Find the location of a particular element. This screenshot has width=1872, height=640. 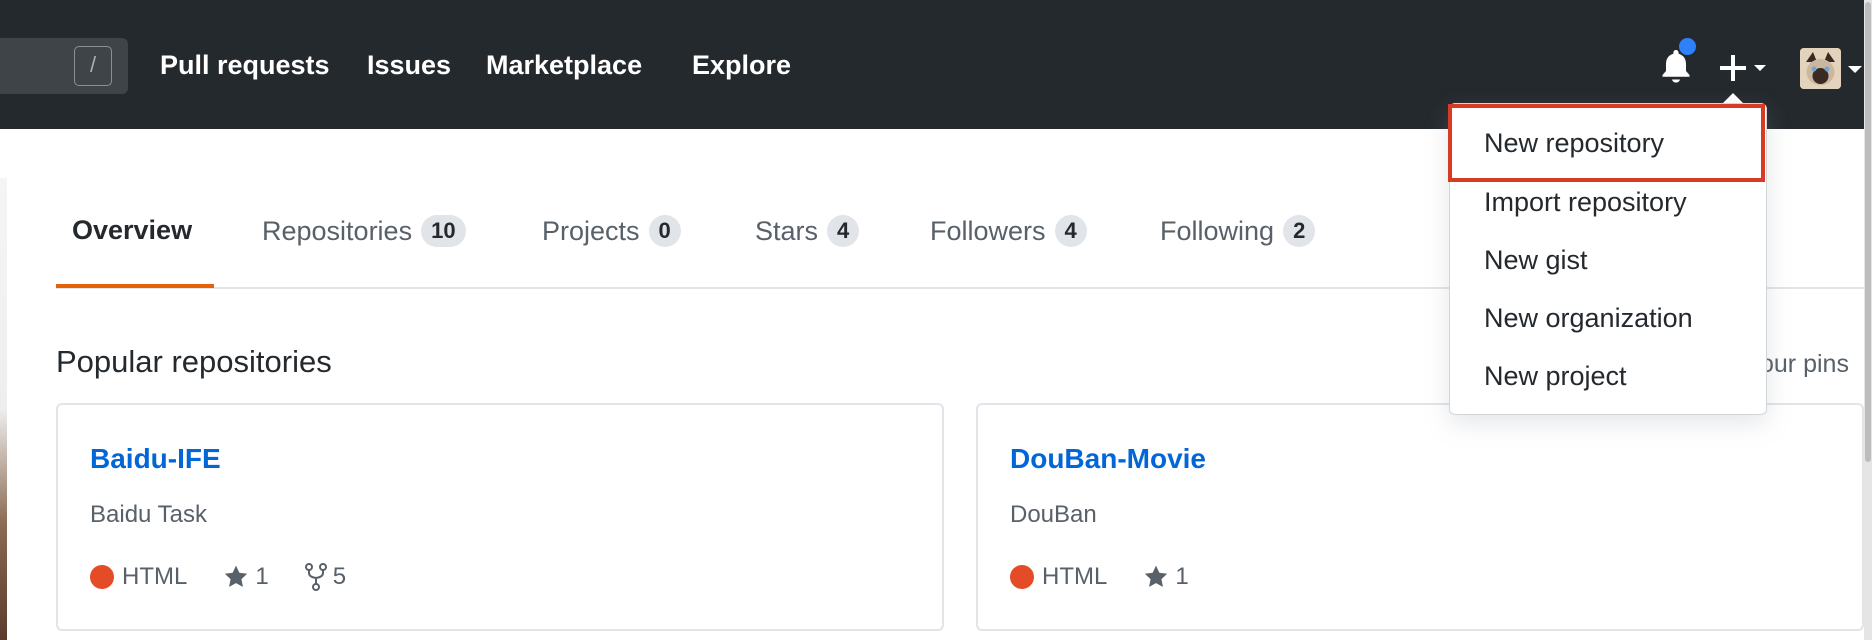

repo-link: DouBan-Movie is located at coordinates (1108, 459).